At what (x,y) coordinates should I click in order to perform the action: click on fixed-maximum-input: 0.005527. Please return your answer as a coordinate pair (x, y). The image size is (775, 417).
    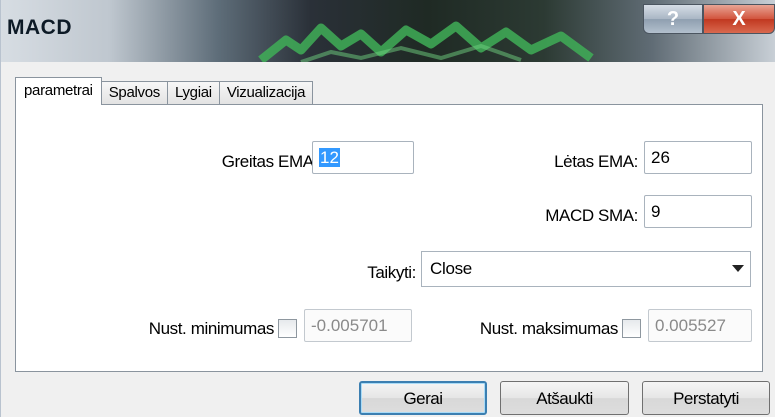
    Looking at the image, I should click on (700, 325).